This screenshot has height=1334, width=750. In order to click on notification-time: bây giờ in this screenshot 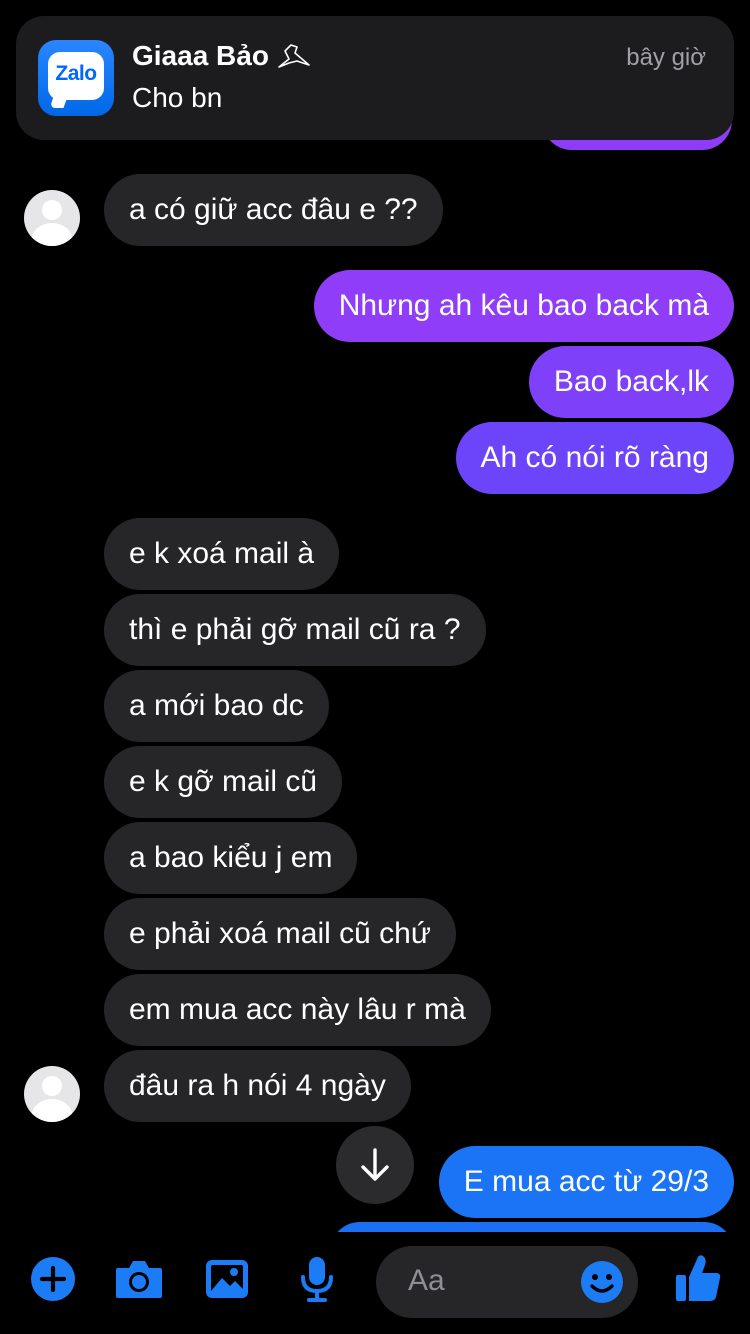, I will do `click(666, 57)`.